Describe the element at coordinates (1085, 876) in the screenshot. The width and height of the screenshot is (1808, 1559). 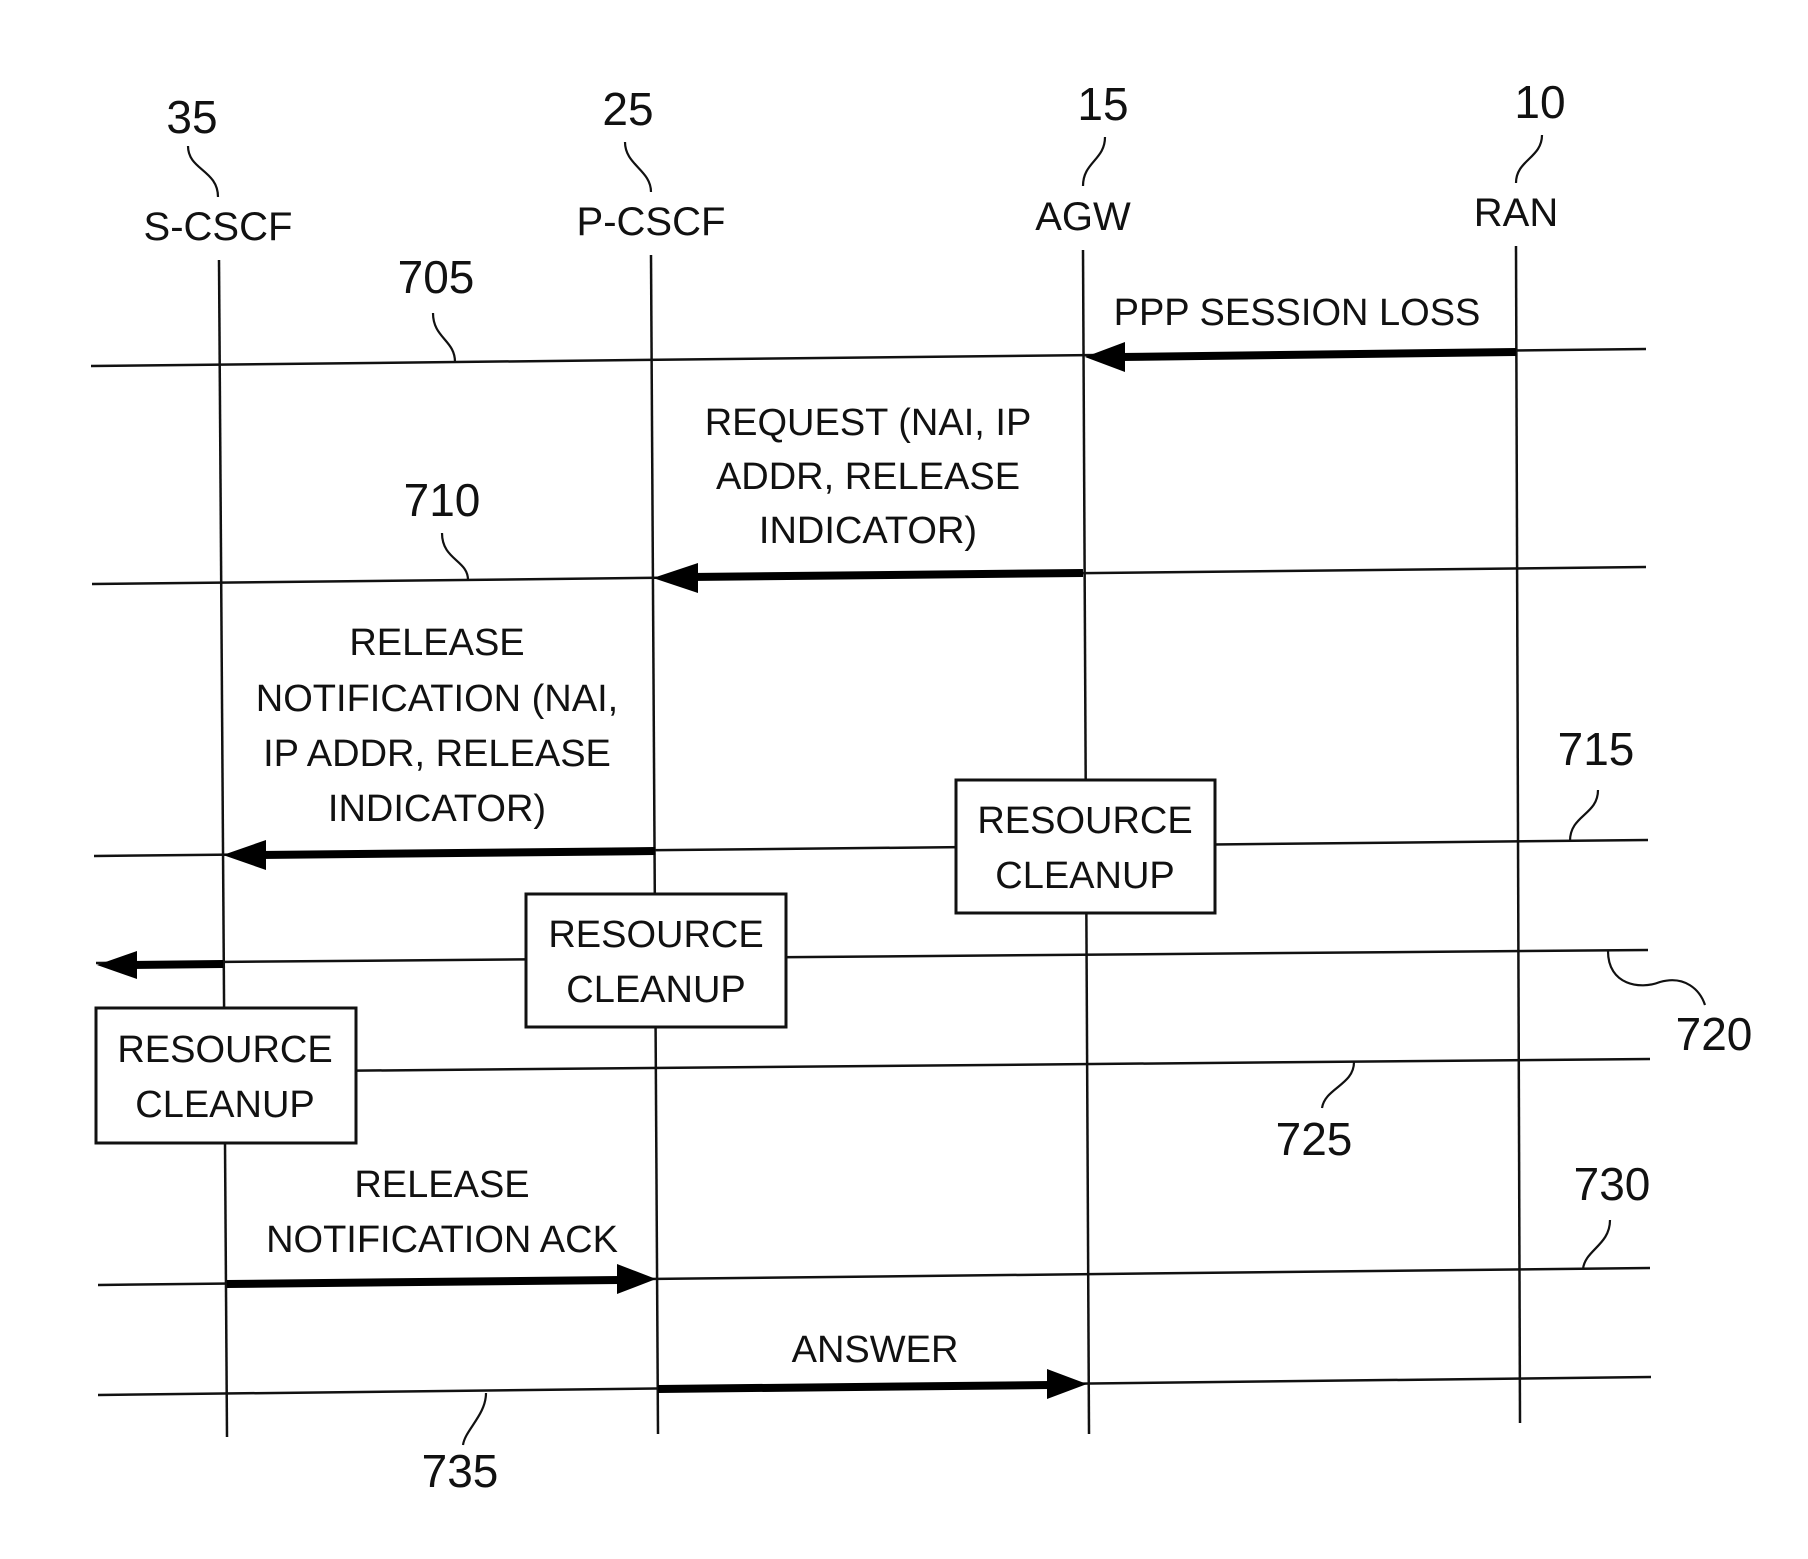
I see `resource-cleanup-agw-line-2: CLEANUP` at that location.